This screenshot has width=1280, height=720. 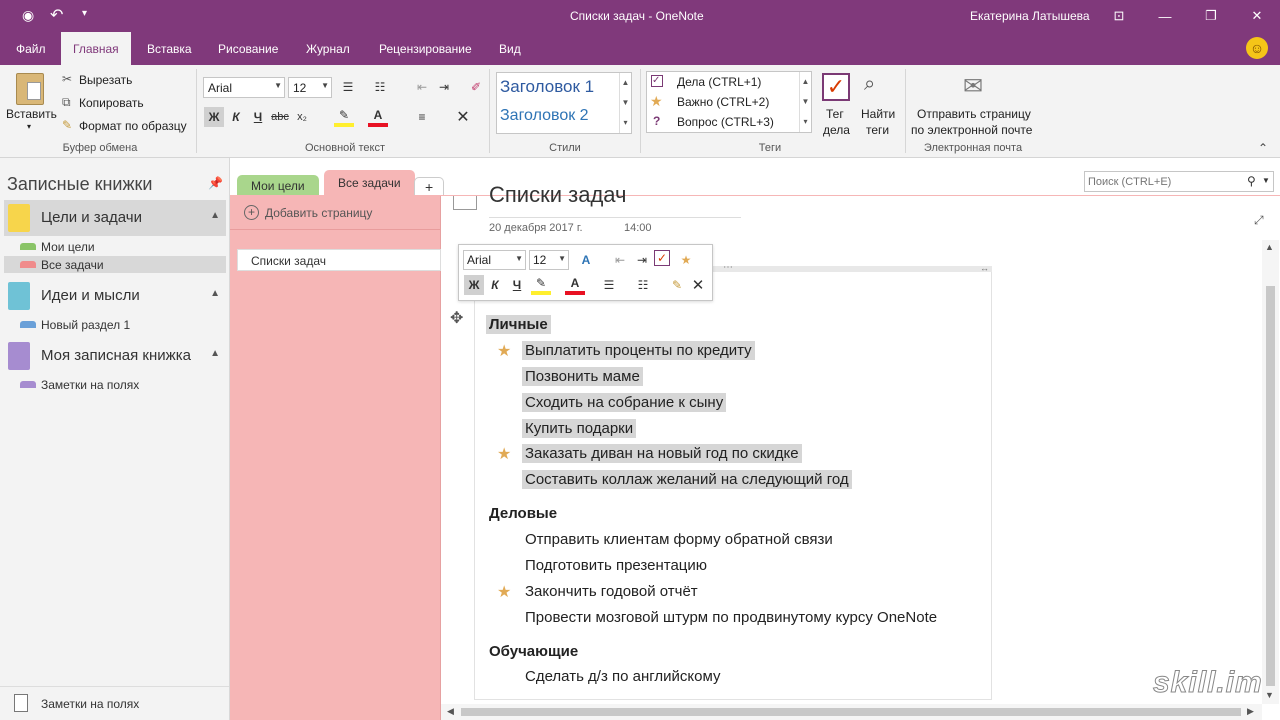 I want to click on add-page-button: + Добавить страницу, so click(x=335, y=213).